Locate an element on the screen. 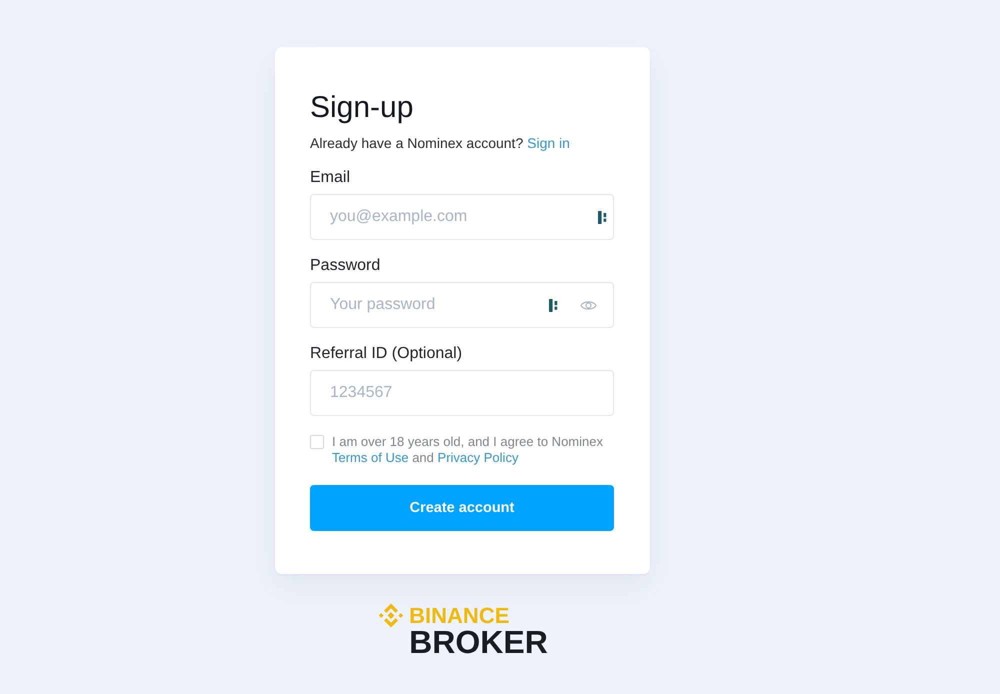 The height and width of the screenshot is (694, 1000). eye-icon is located at coordinates (588, 305).